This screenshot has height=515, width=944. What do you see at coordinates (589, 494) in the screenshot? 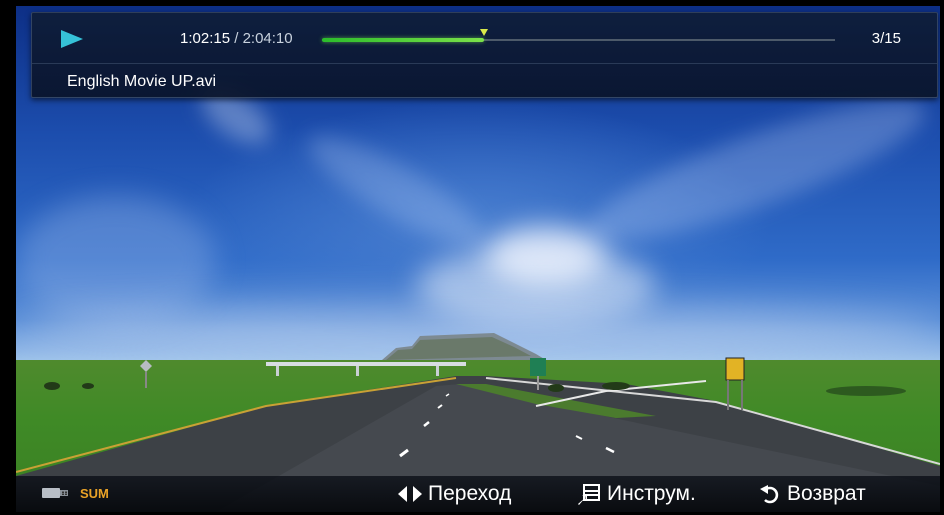
I see `tools-icon` at bounding box center [589, 494].